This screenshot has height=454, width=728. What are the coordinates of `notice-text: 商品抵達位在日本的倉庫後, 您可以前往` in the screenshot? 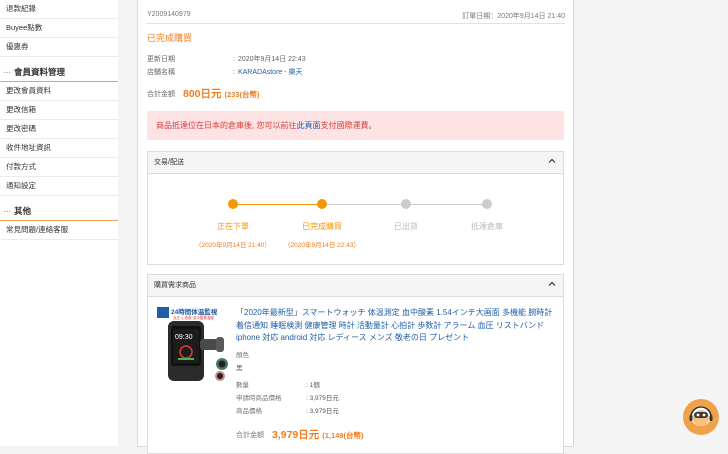 It's located at (226, 125).